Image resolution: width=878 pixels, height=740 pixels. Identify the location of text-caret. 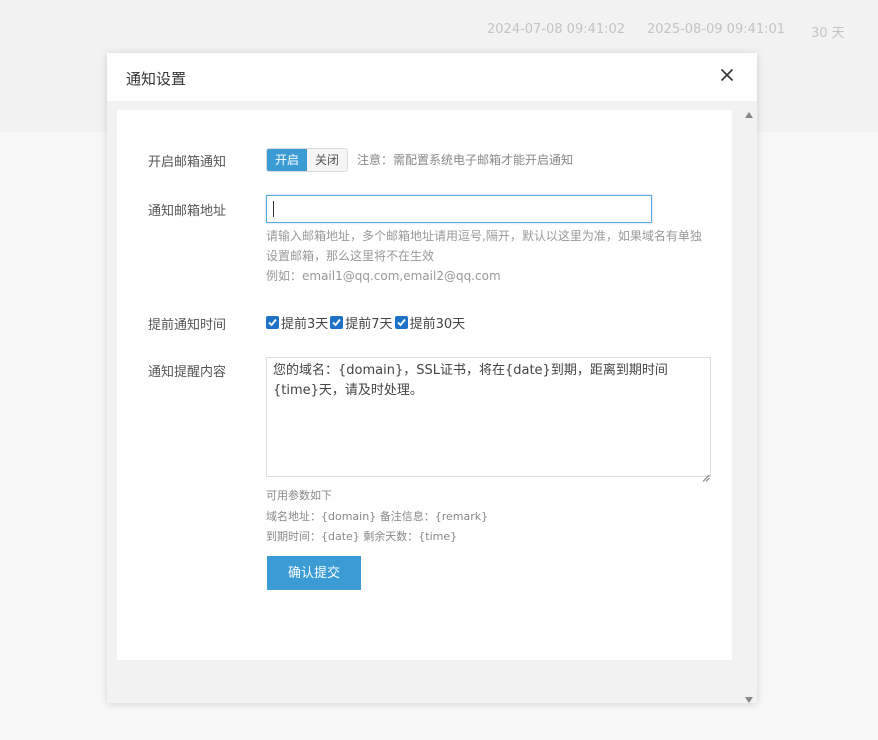
(273, 209).